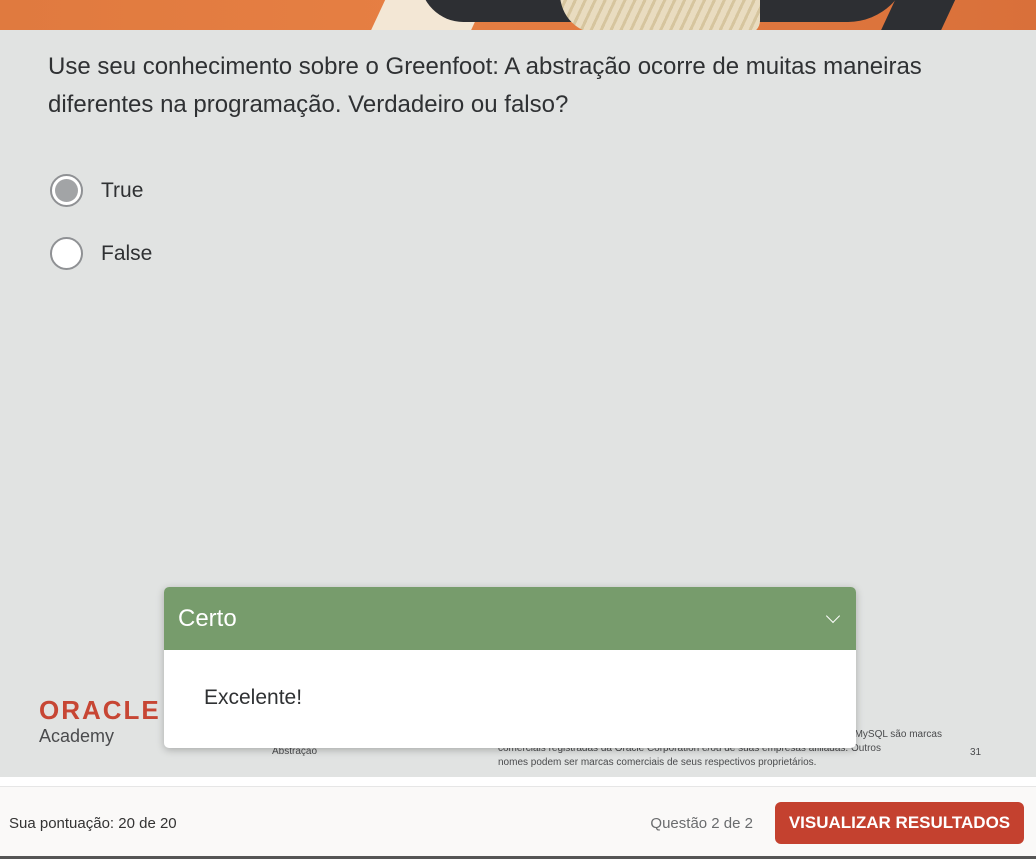 The image size is (1036, 859). Describe the element at coordinates (510, 667) in the screenshot. I see `feedback-panel: Certo Excelente!` at that location.